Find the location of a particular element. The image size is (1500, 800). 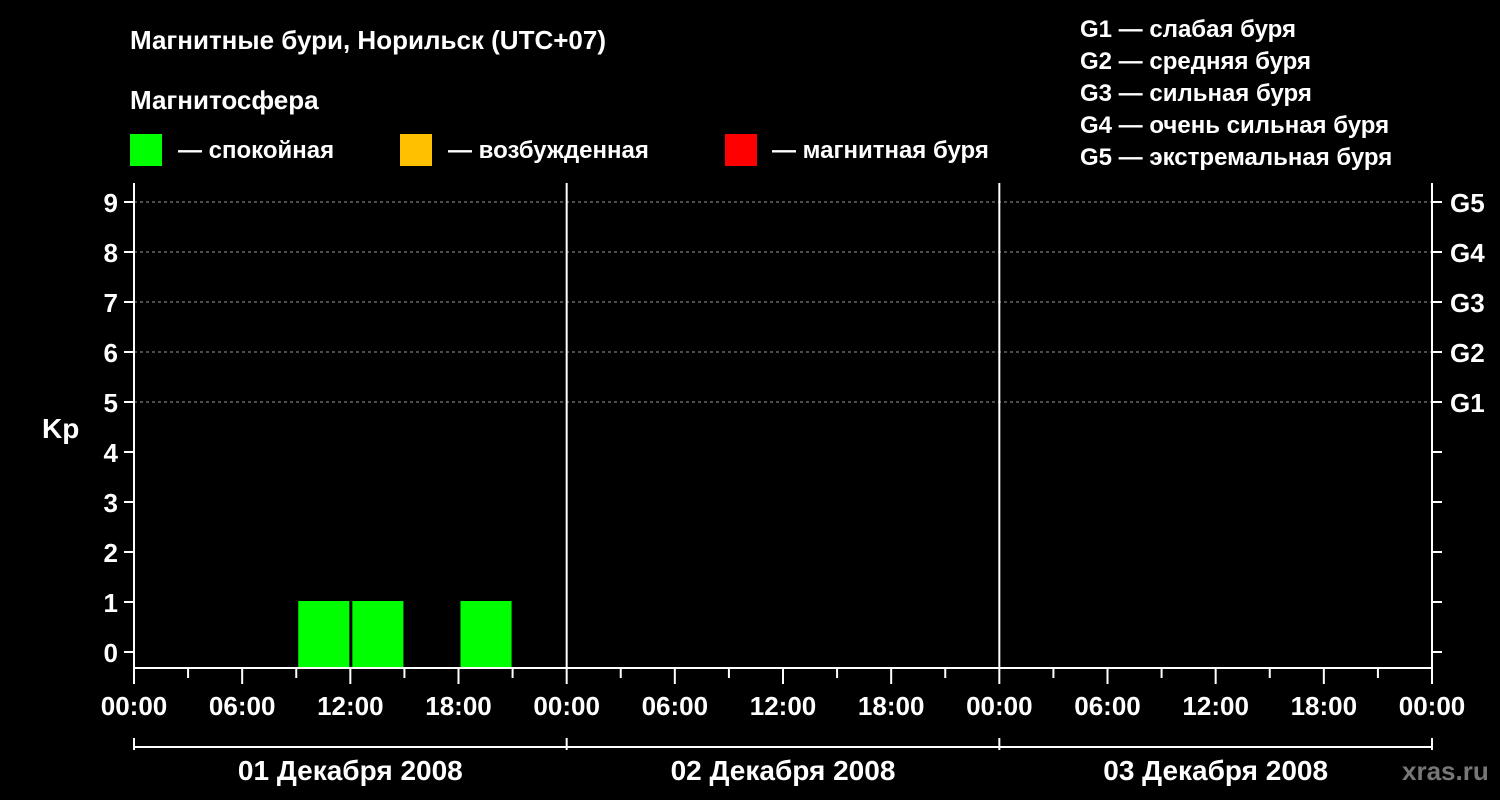

legend-title: Магнитосфера is located at coordinates (224, 100).